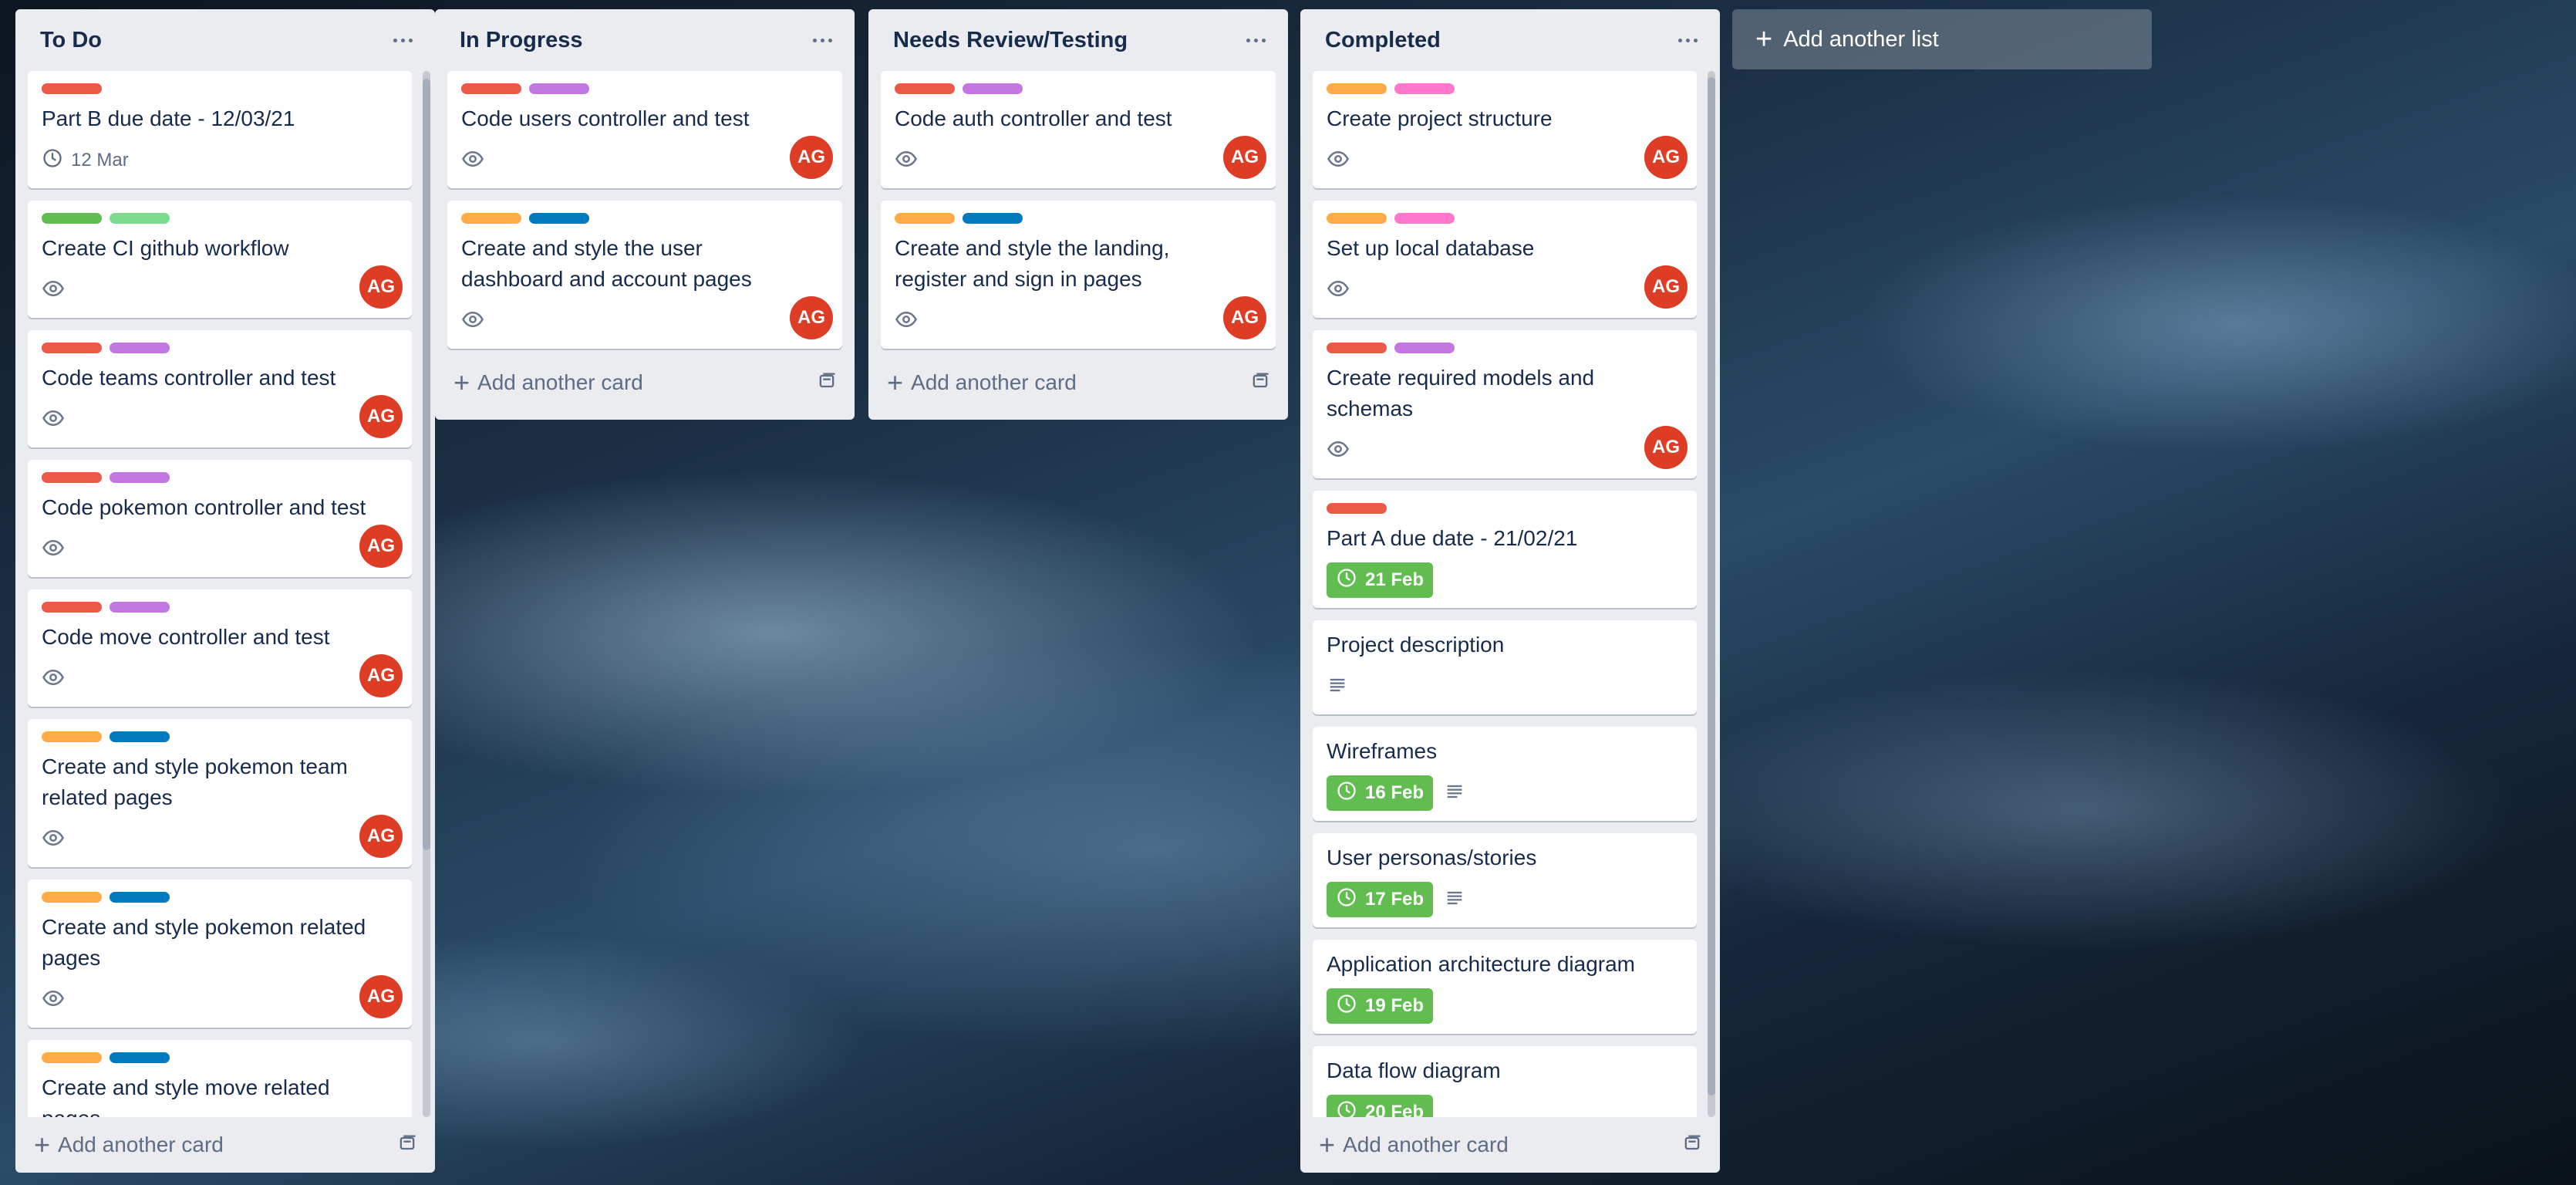  I want to click on card: Code pokemon controller and test AG, so click(220, 518).